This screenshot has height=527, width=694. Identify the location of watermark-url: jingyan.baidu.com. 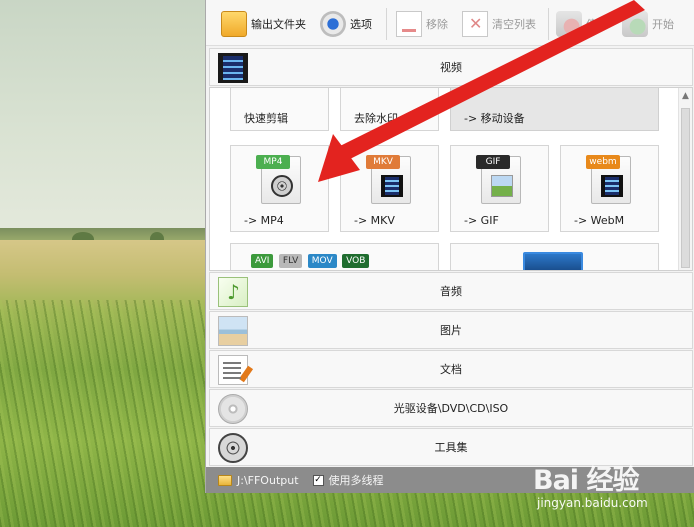
(592, 503).